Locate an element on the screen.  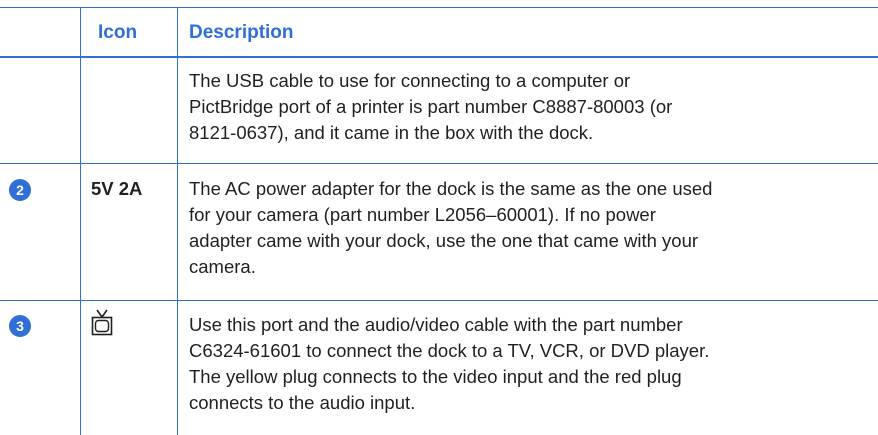
power-rating-label: 5V 2A is located at coordinates (117, 188).